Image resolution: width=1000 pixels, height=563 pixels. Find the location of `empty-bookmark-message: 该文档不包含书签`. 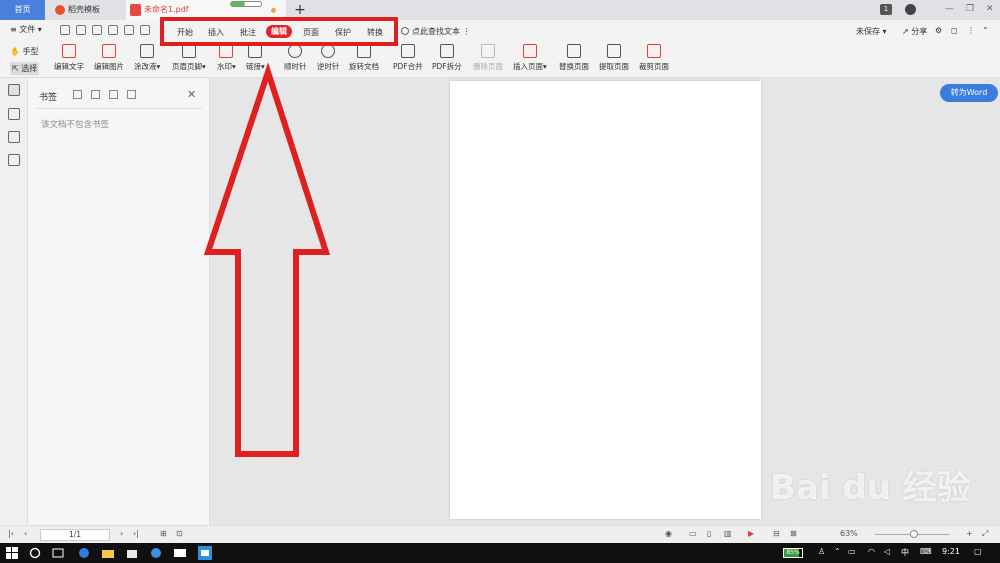

empty-bookmark-message: 该文档不包含书签 is located at coordinates (75, 125).